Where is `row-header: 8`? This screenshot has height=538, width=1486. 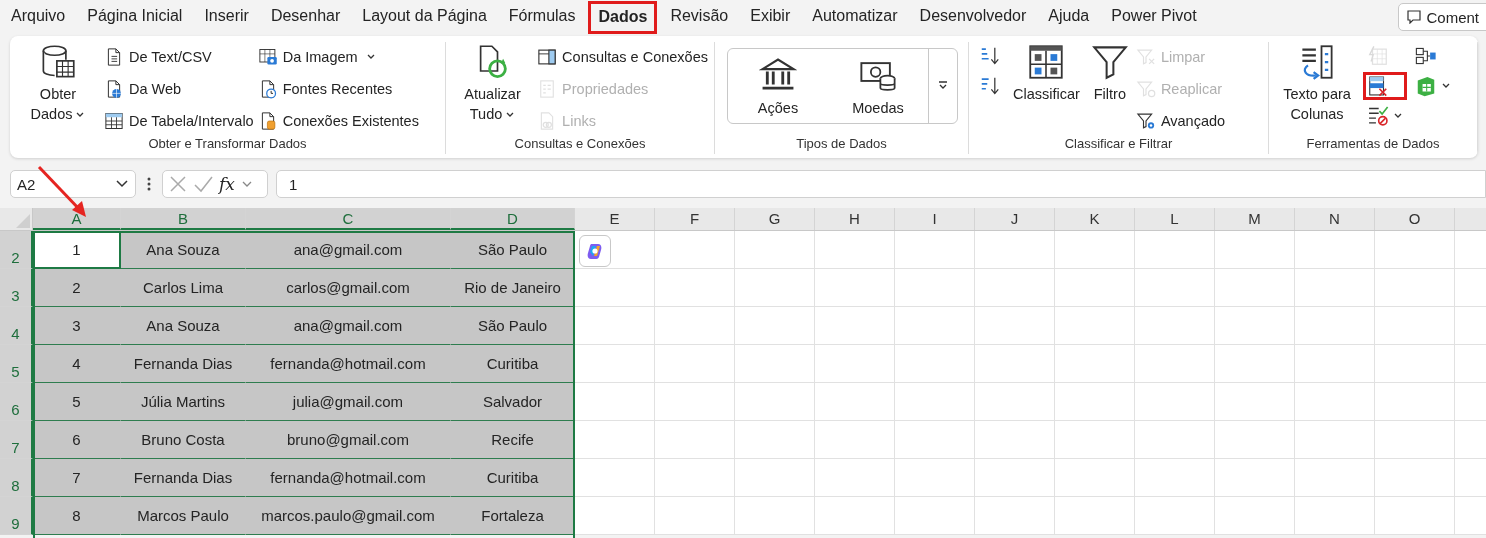
row-header: 8 is located at coordinates (16, 478).